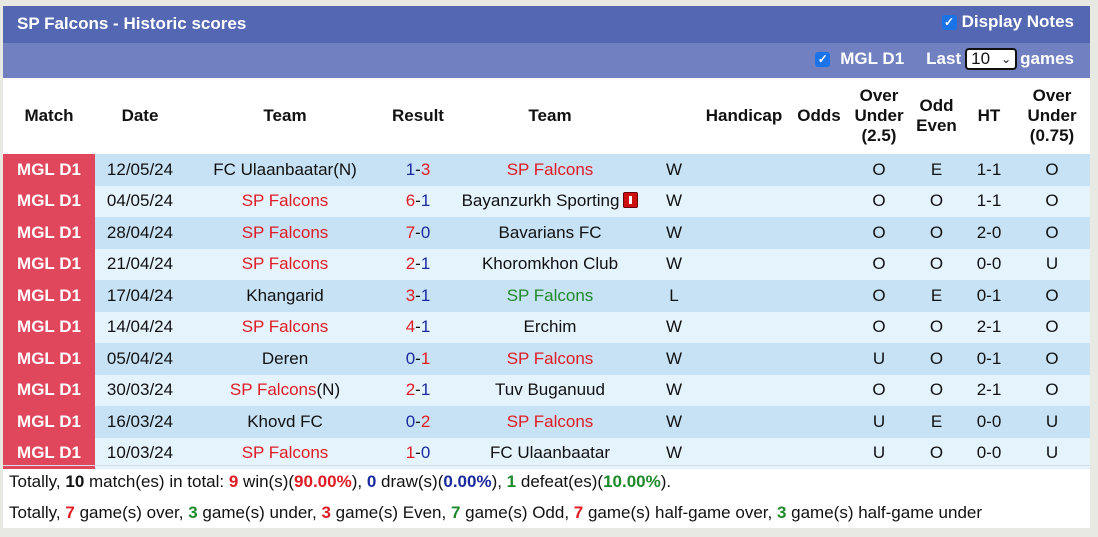 This screenshot has height=537, width=1098. Describe the element at coordinates (345, 169) in the screenshot. I see `neutral-marker: (N)` at that location.